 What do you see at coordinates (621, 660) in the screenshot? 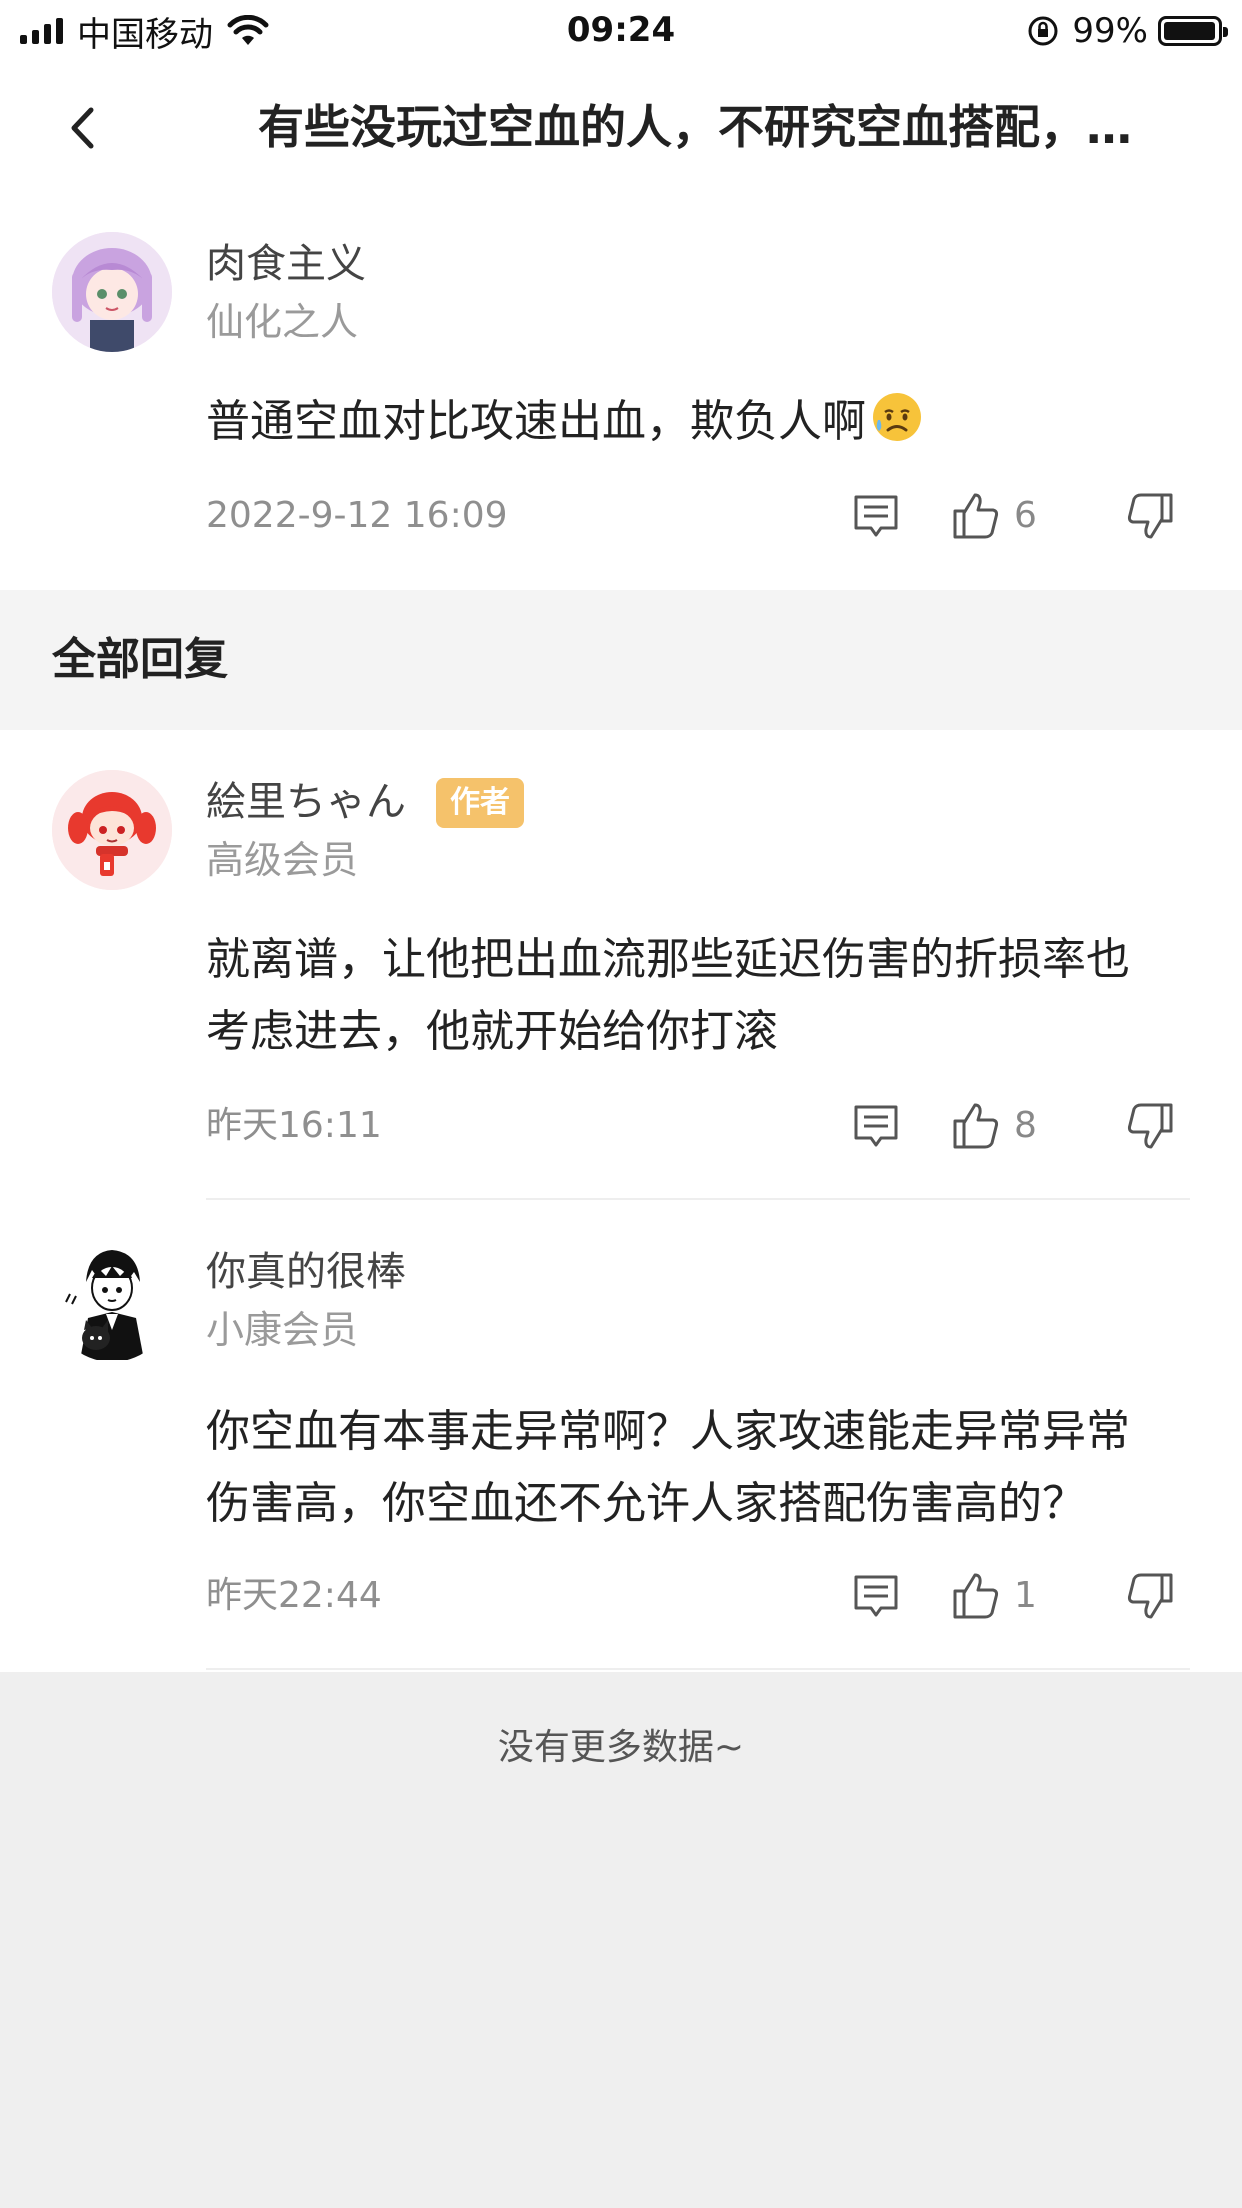
I see `replies-header: 全部回复` at bounding box center [621, 660].